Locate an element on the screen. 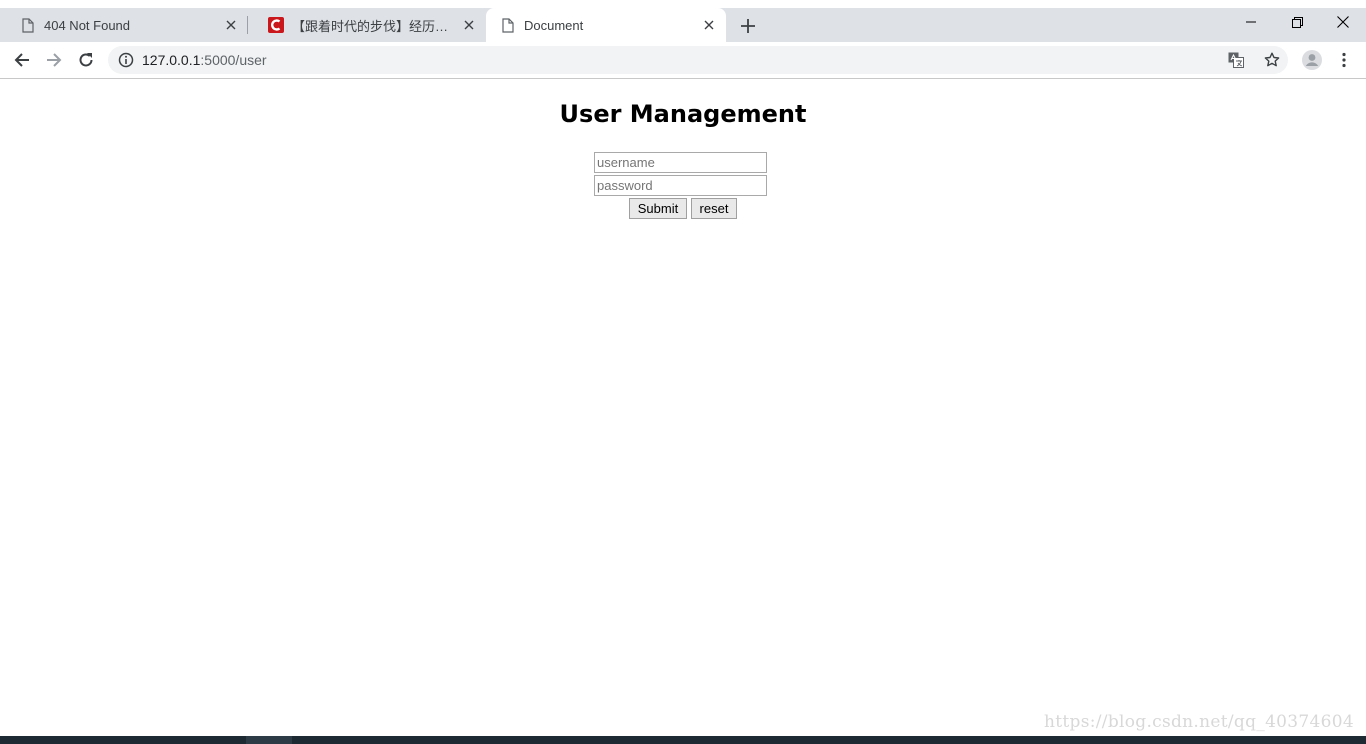  tab-title: 404 Not Found is located at coordinates (87, 25).